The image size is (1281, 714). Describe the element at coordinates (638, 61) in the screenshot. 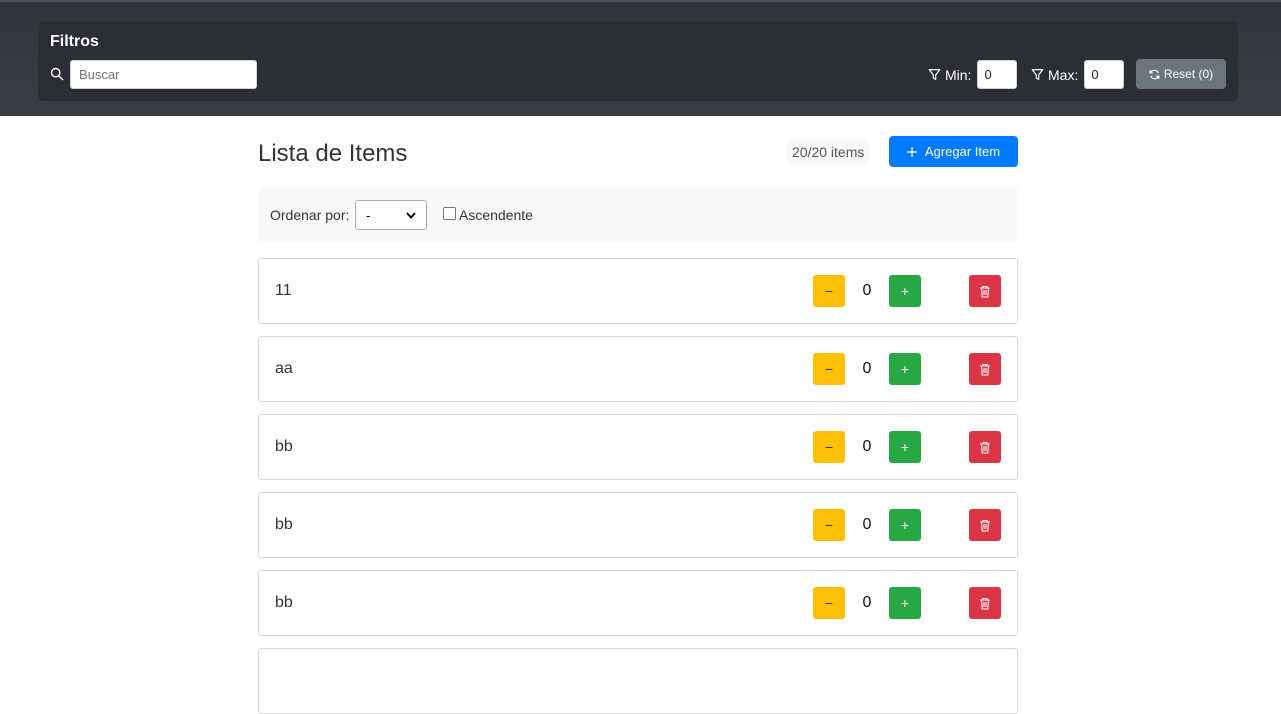

I see `filters-card: Filtros Min: Max:` at that location.